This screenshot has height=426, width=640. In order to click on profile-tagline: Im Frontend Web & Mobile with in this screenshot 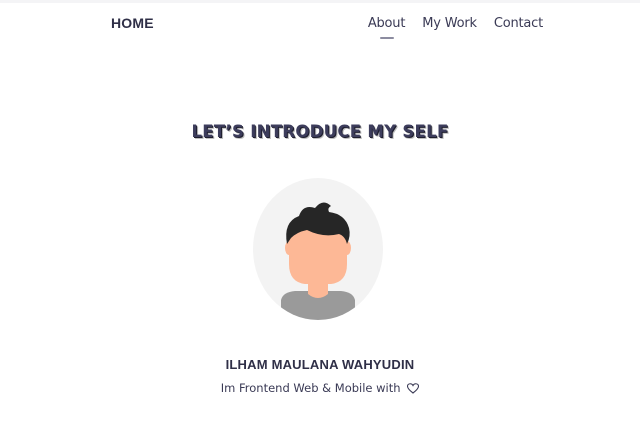, I will do `click(320, 388)`.